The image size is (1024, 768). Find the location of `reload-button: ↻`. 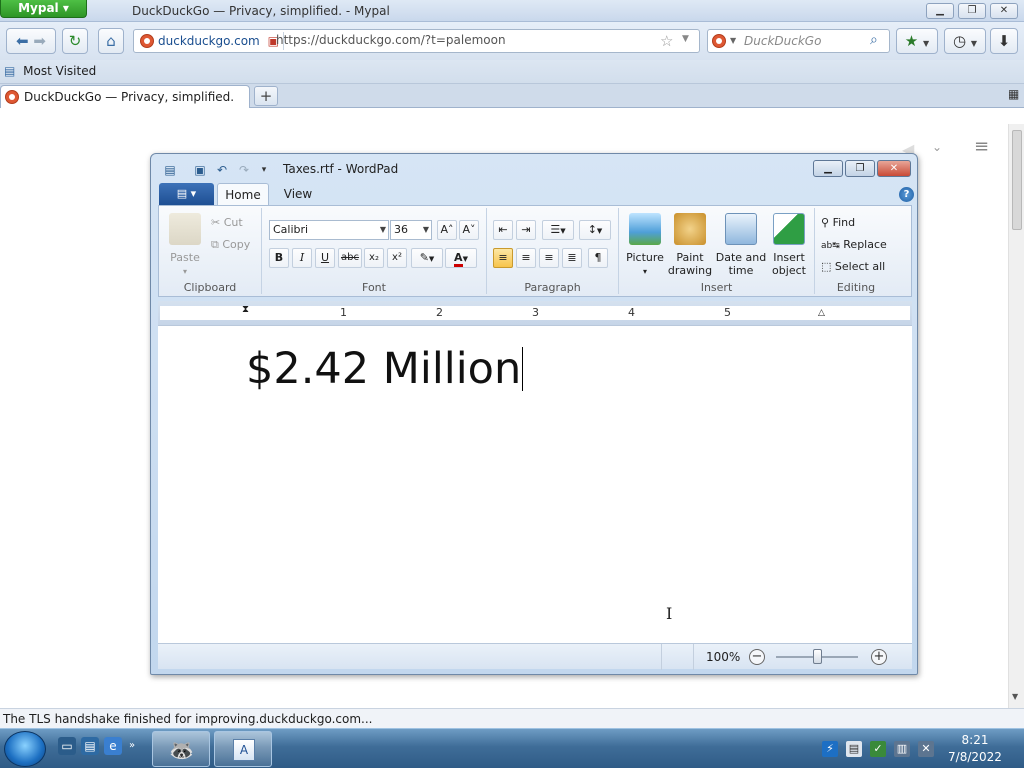

reload-button: ↻ is located at coordinates (75, 41).